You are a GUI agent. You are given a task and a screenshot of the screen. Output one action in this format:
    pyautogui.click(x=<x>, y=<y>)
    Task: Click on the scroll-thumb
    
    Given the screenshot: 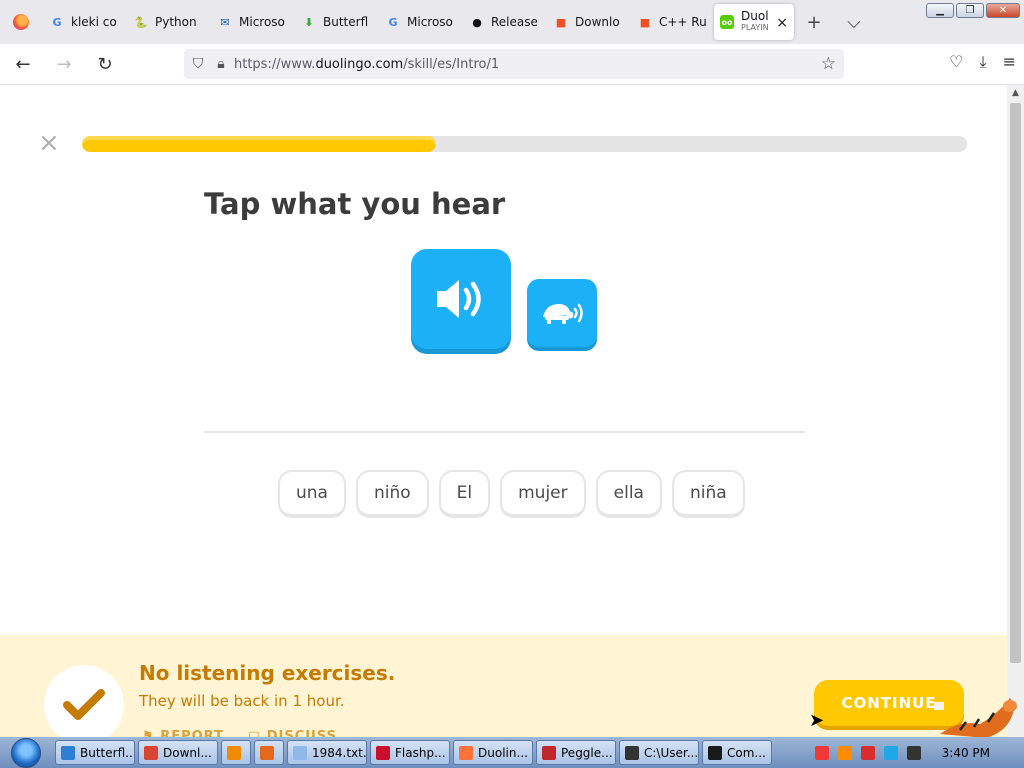 What is the action you would take?
    pyautogui.click(x=1015, y=383)
    